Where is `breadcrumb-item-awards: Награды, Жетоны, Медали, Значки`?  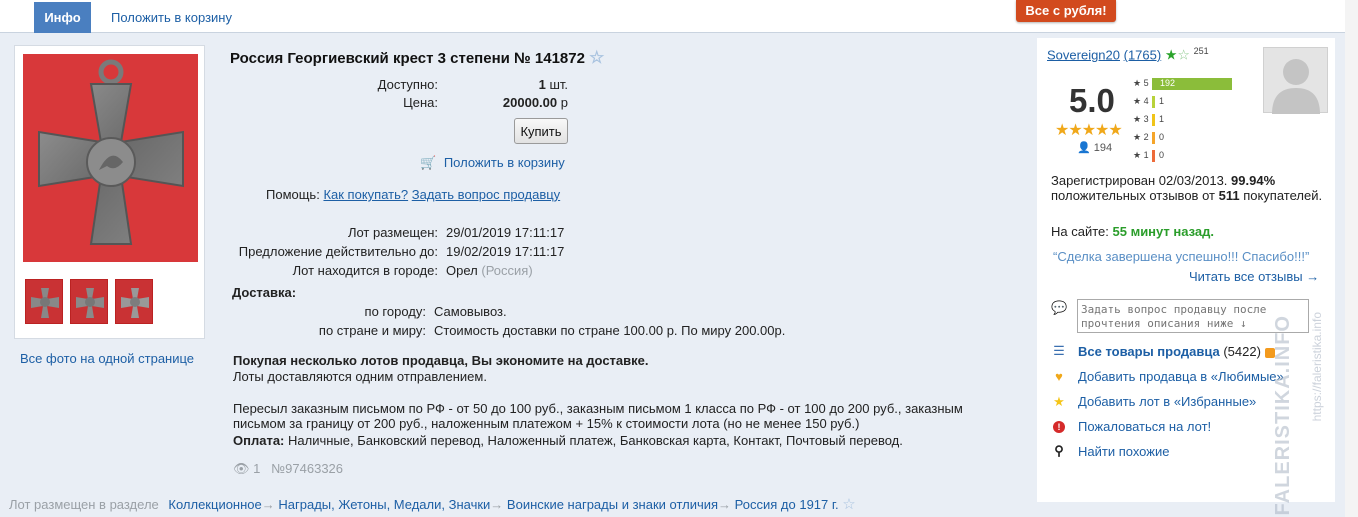 breadcrumb-item-awards: Награды, Жетоны, Медали, Значки is located at coordinates (384, 504).